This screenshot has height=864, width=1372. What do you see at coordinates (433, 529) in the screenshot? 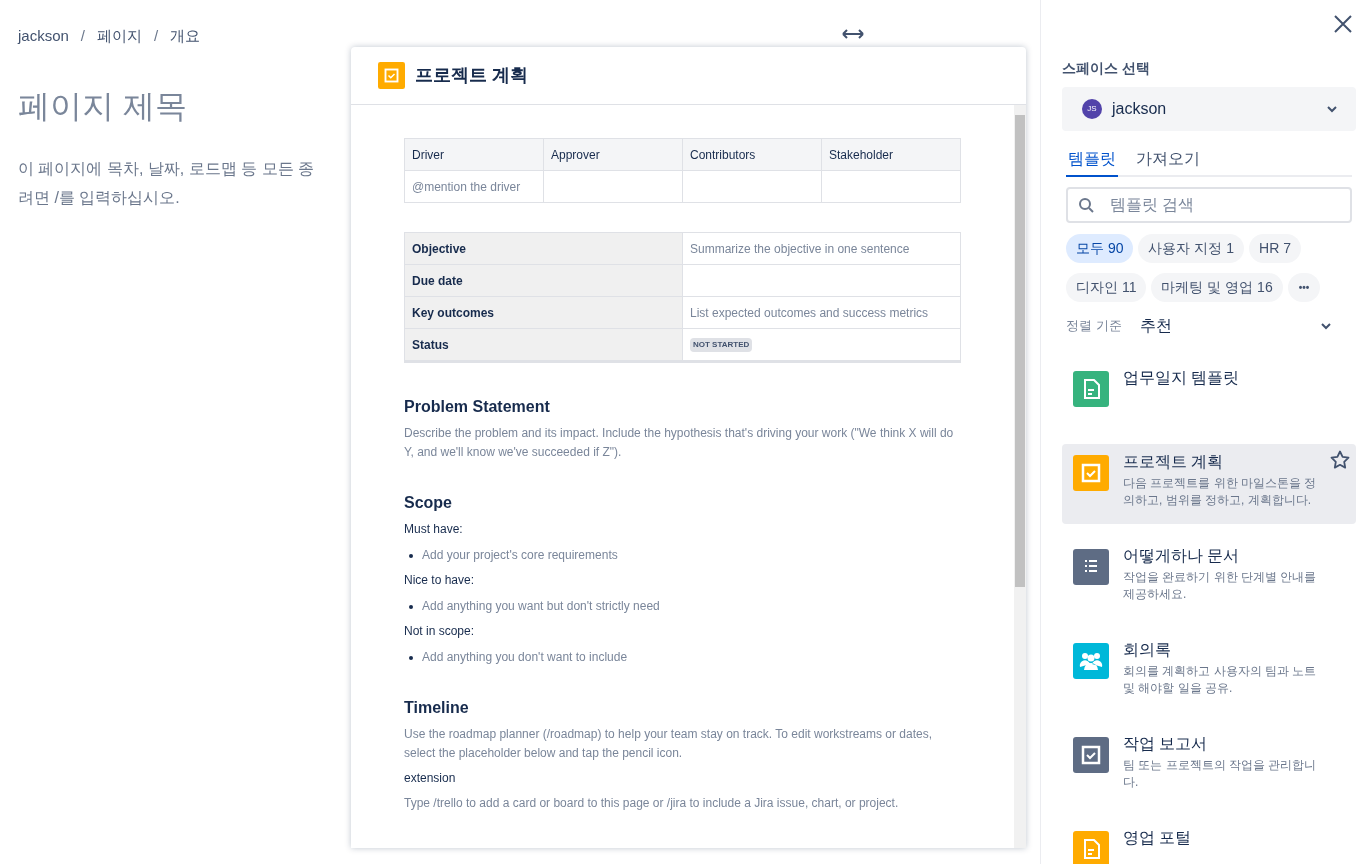
I see `label-text: Must have:` at bounding box center [433, 529].